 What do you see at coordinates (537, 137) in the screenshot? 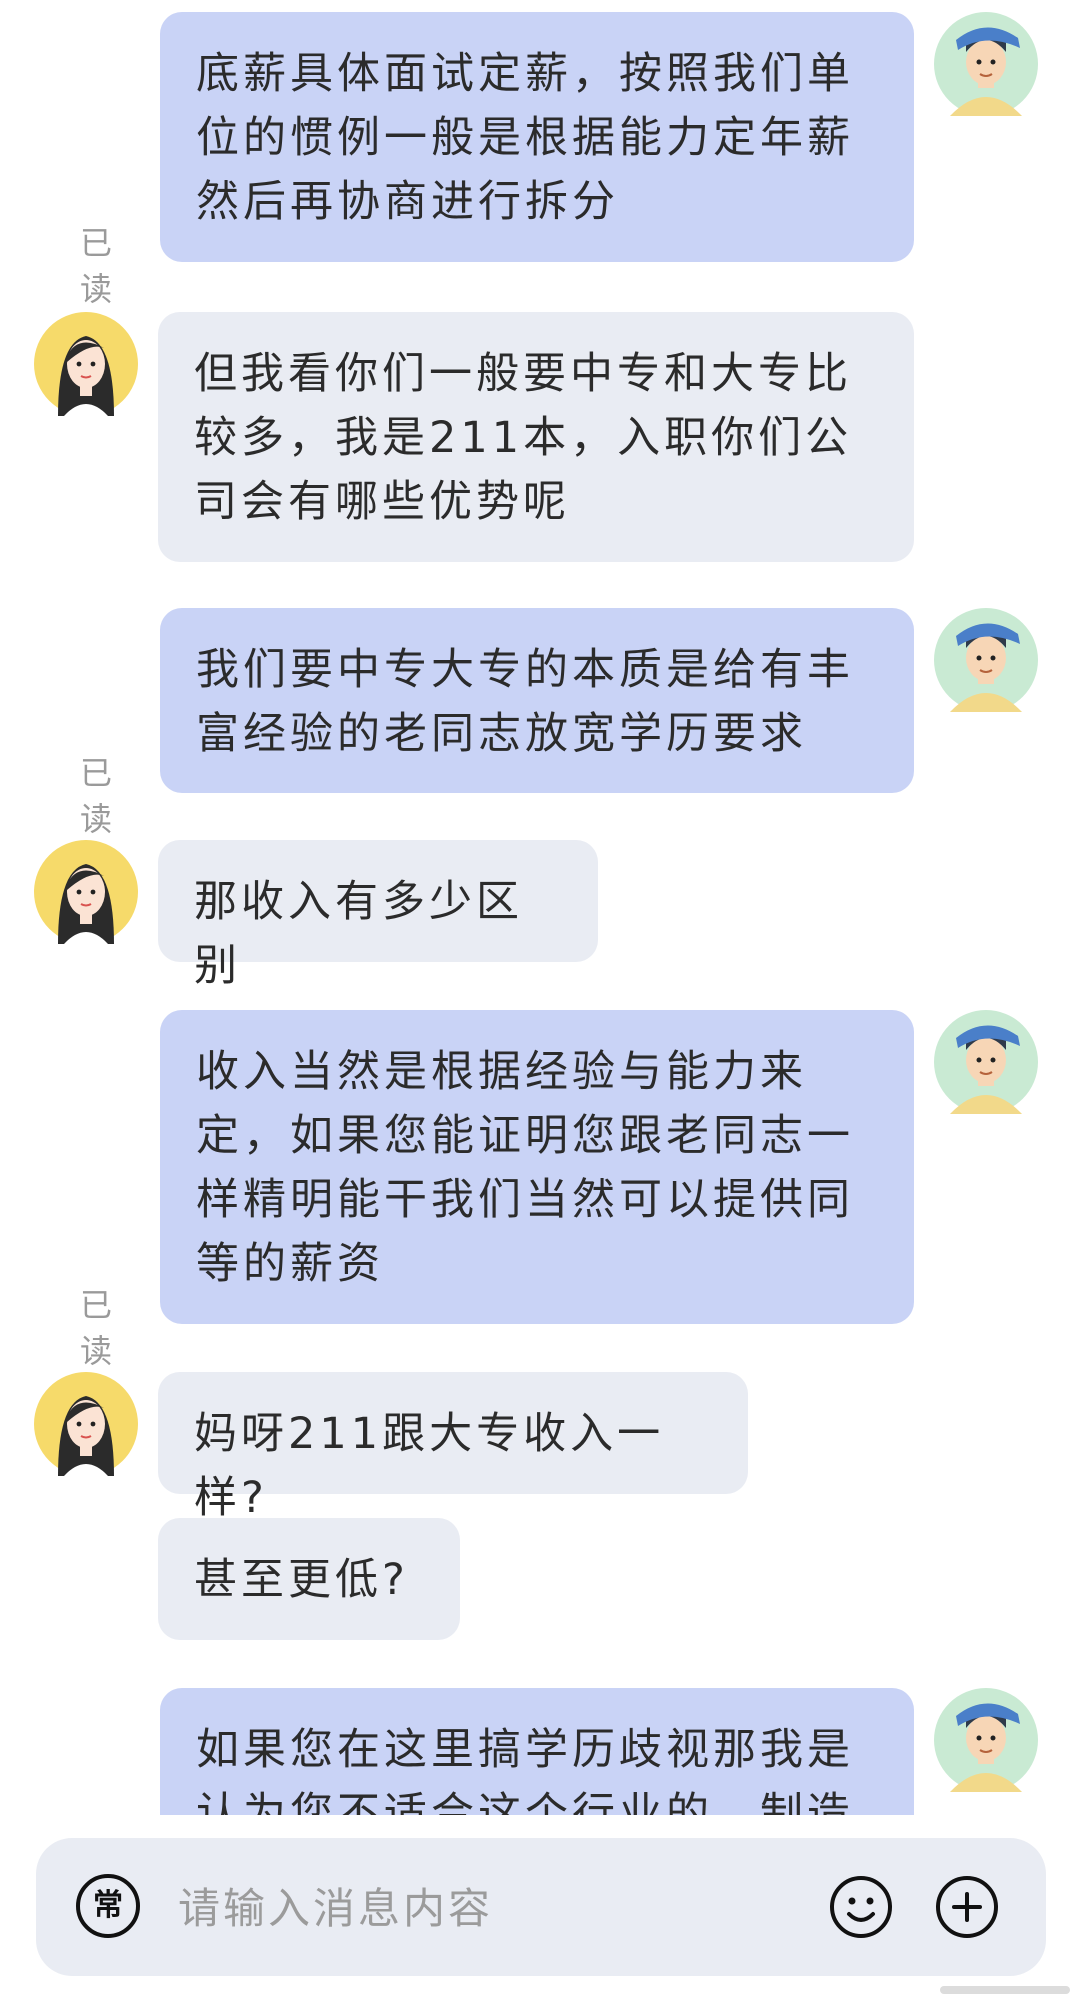
I see `message-bubble: 底薪具体面试定薪，按照我们单位的惯例一般是根据能力定年薪然后再协商进行拆分` at bounding box center [537, 137].